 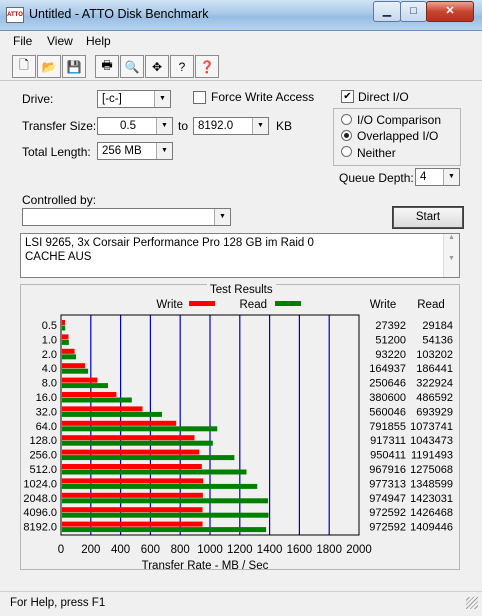 What do you see at coordinates (300, 550) in the screenshot?
I see `x-tick-label: 1600` at bounding box center [300, 550].